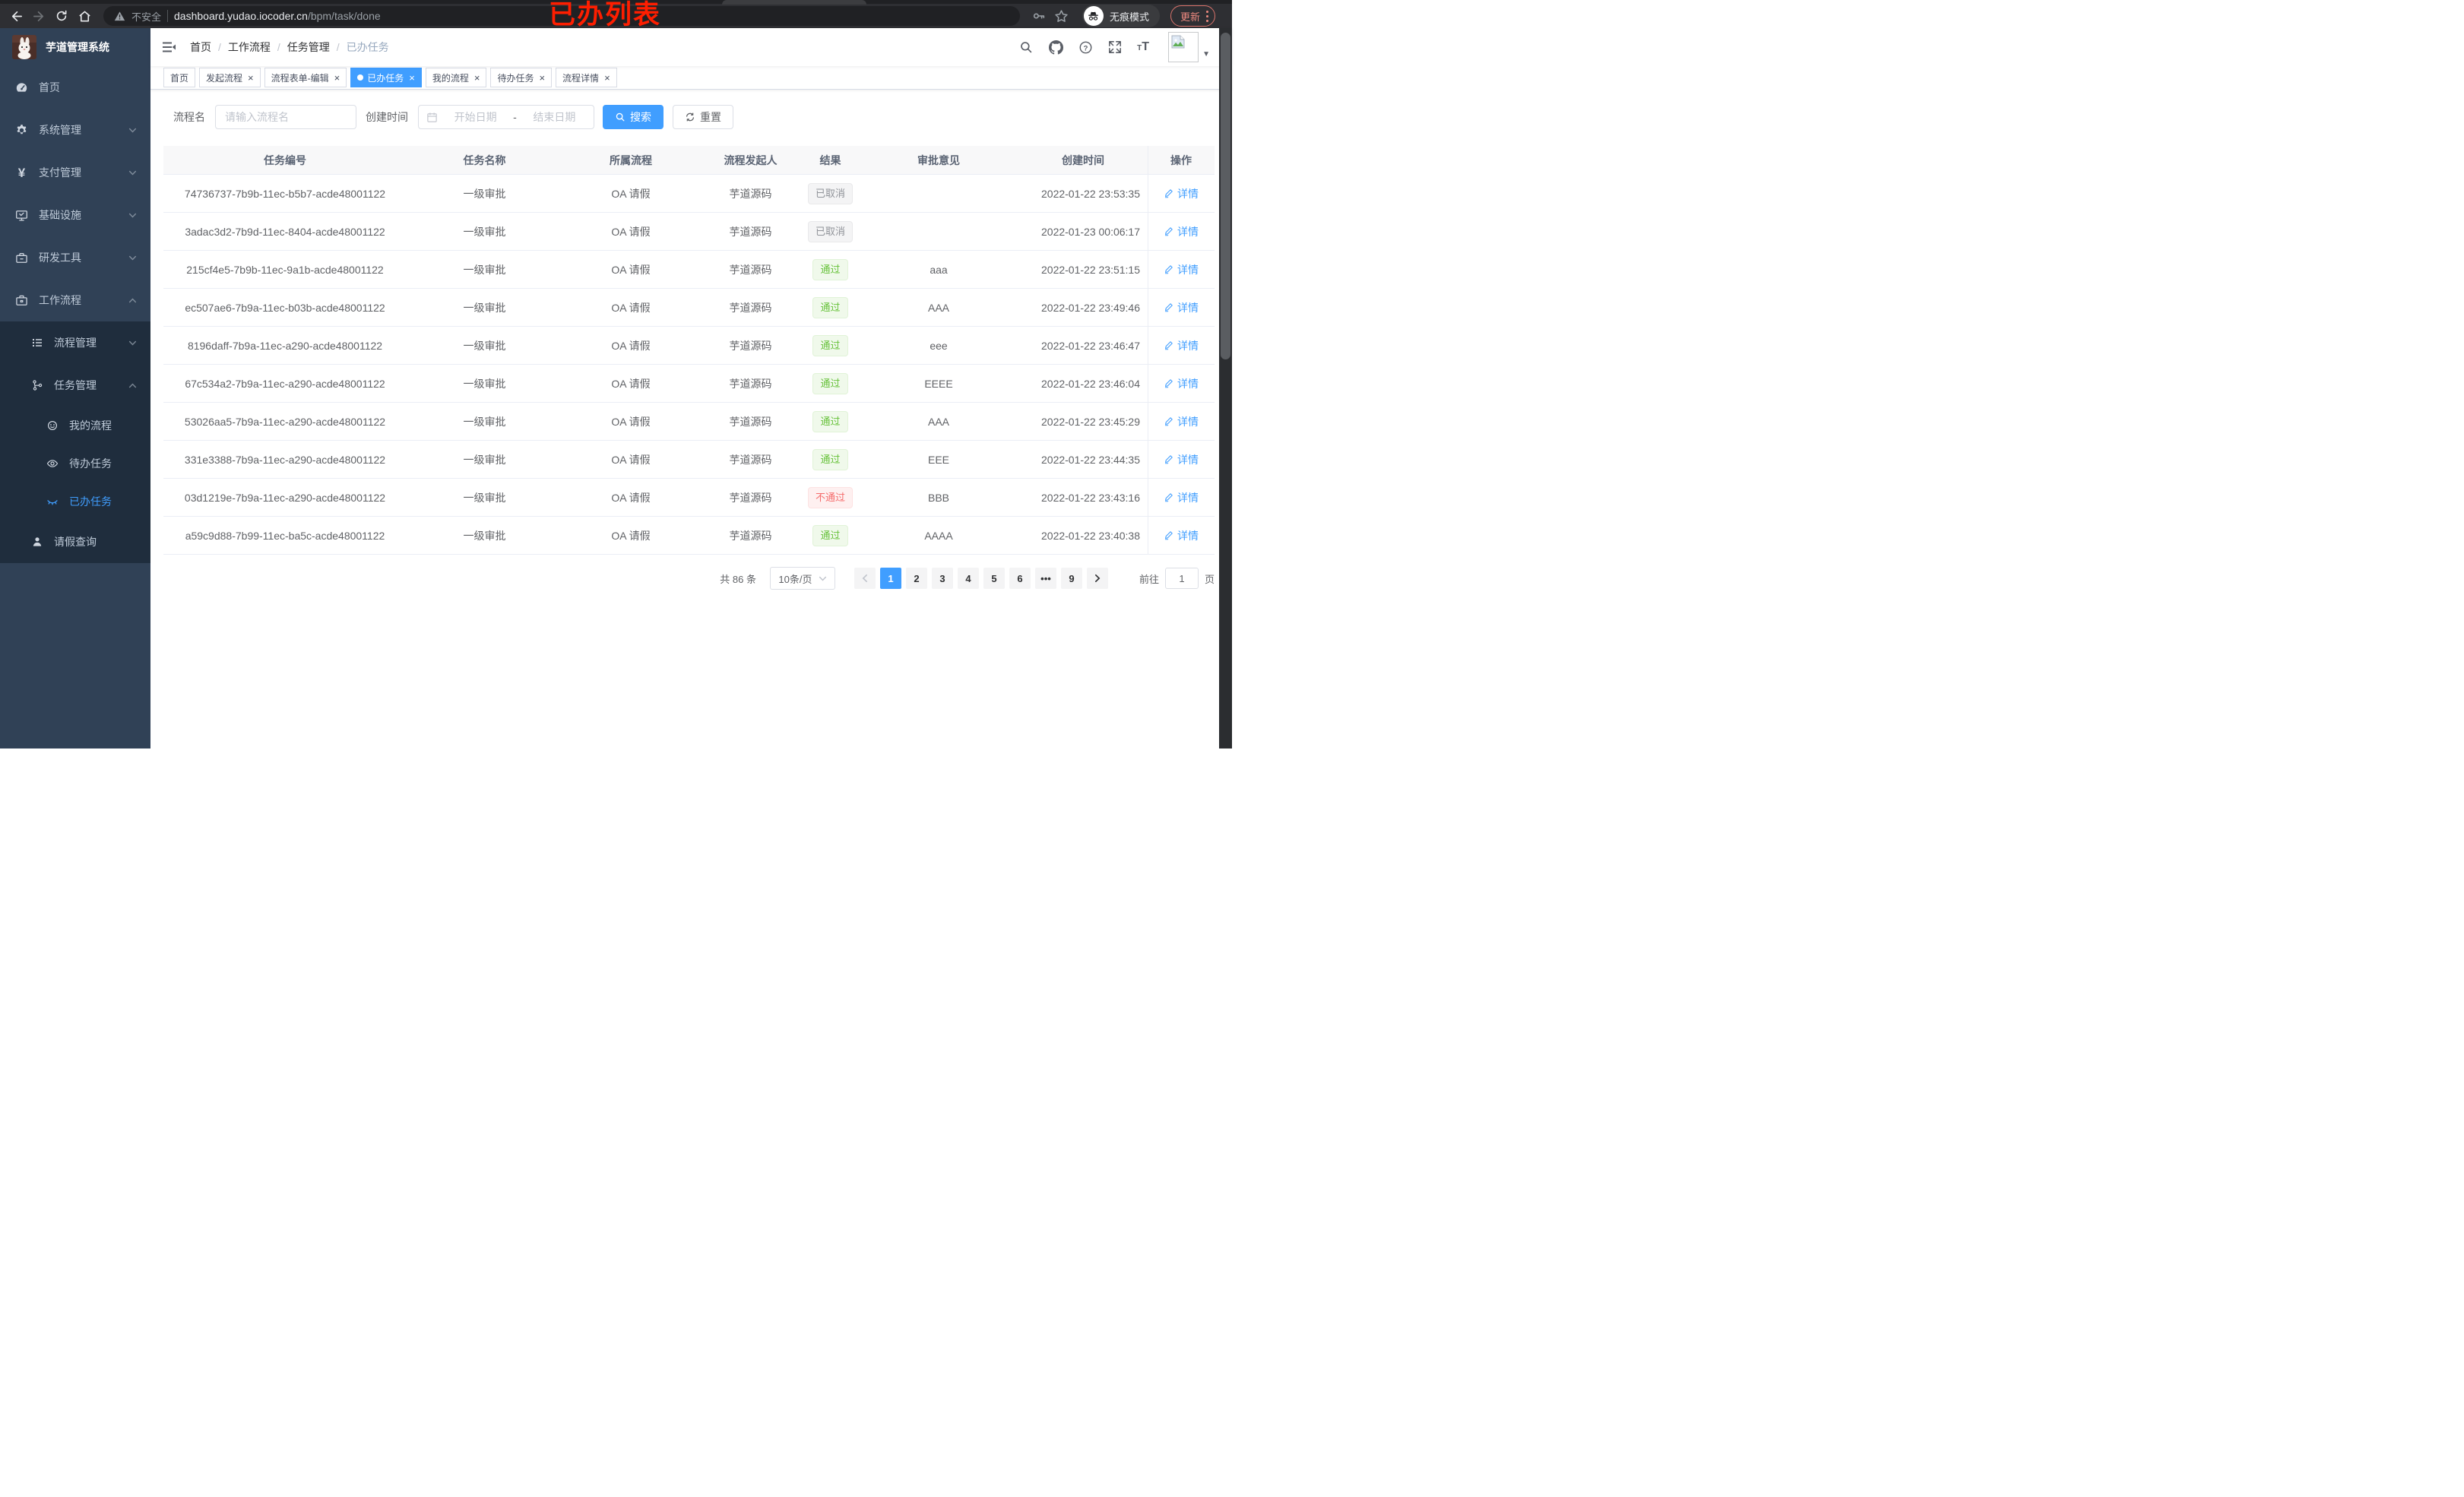 The width and height of the screenshot is (2464, 1497). Describe the element at coordinates (830, 497) in the screenshot. I see `result-badge: 不通过` at that location.